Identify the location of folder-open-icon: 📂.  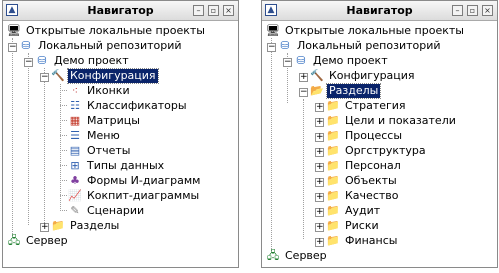
(317, 90).